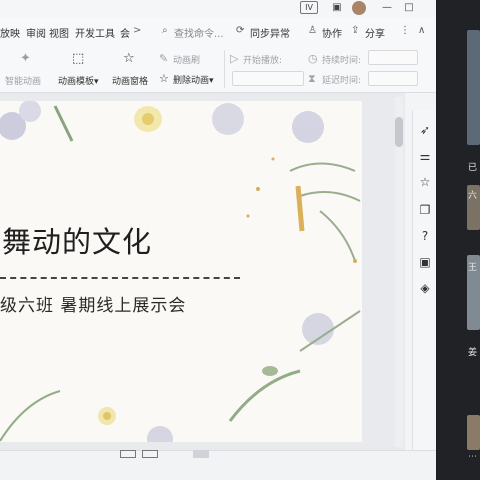  Describe the element at coordinates (234, 58) in the screenshot. I see `play-circle-icon: ▷` at that location.